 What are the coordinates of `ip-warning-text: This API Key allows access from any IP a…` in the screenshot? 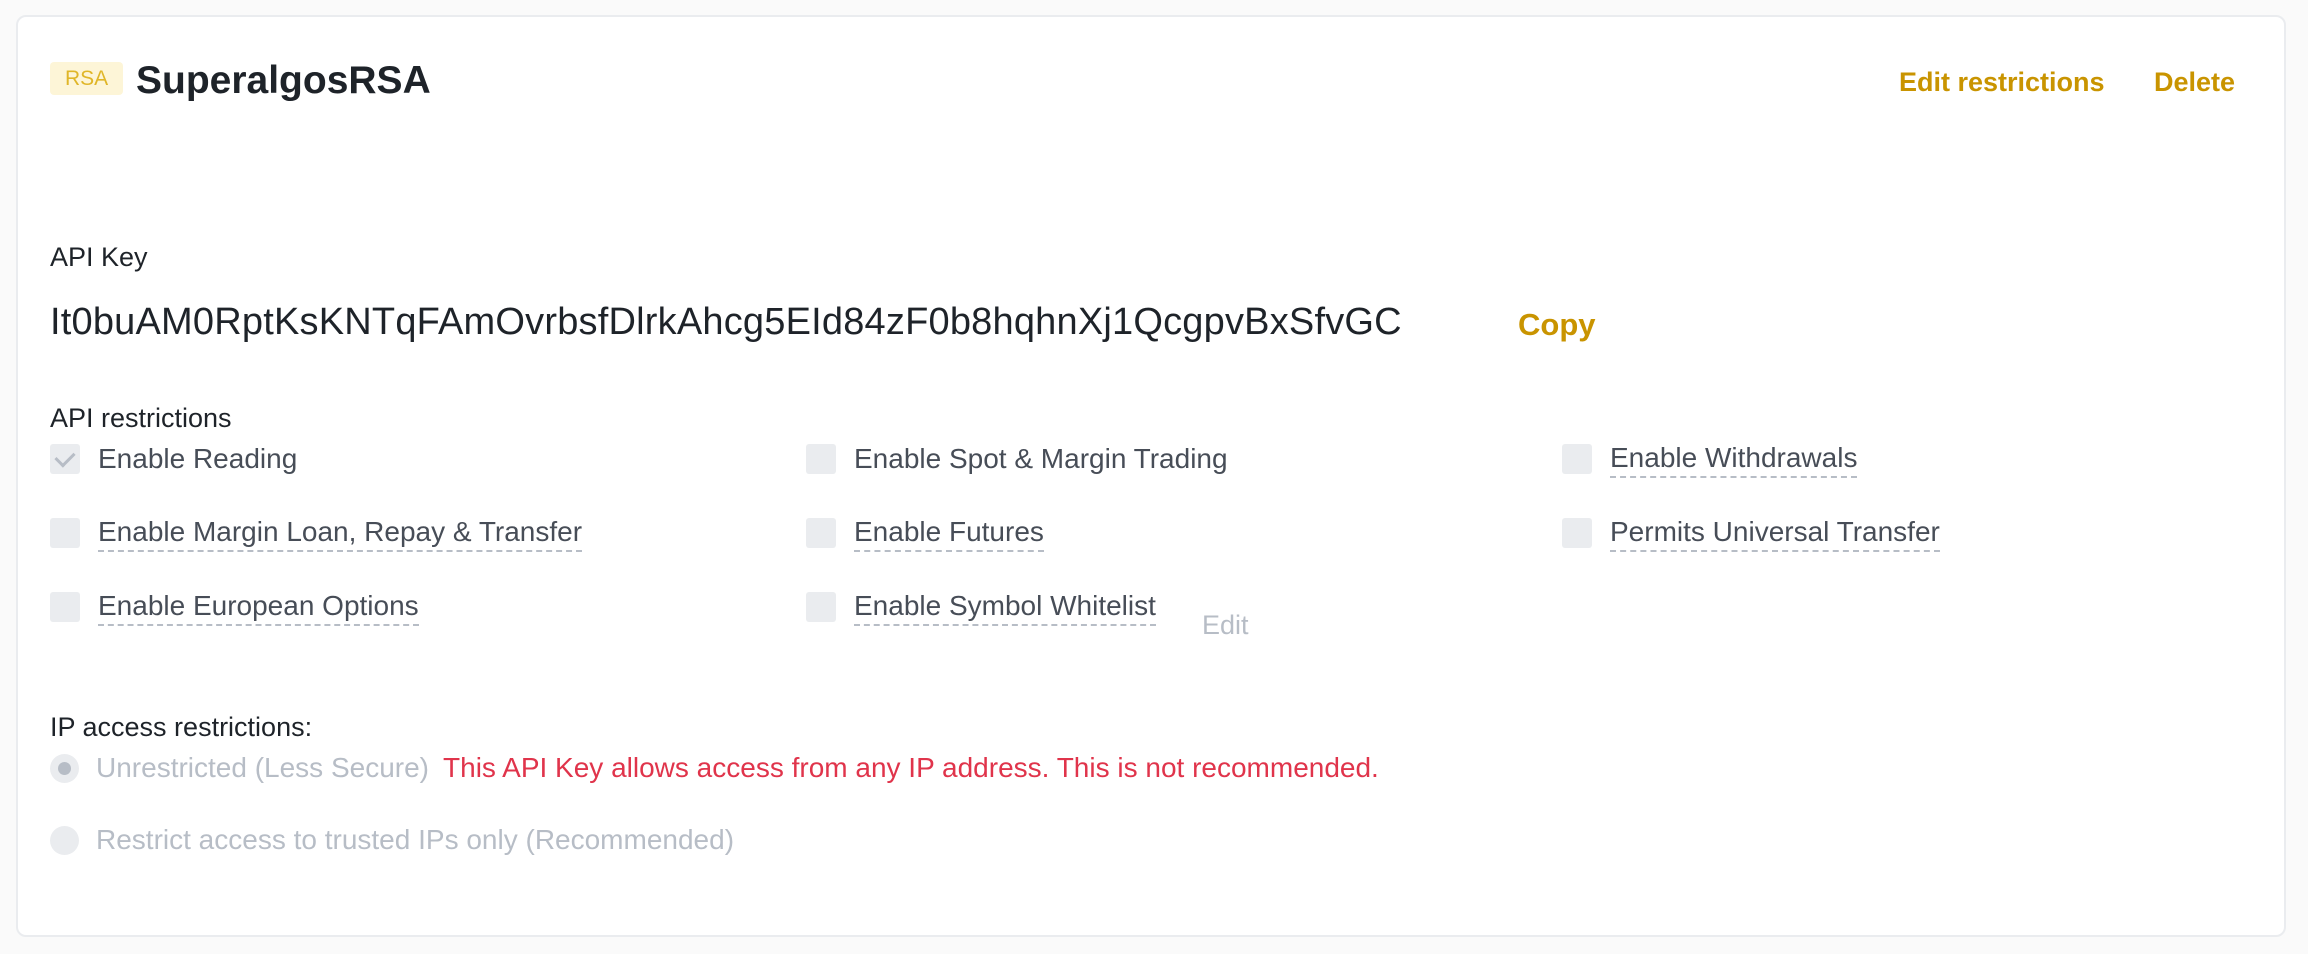 It's located at (911, 767).